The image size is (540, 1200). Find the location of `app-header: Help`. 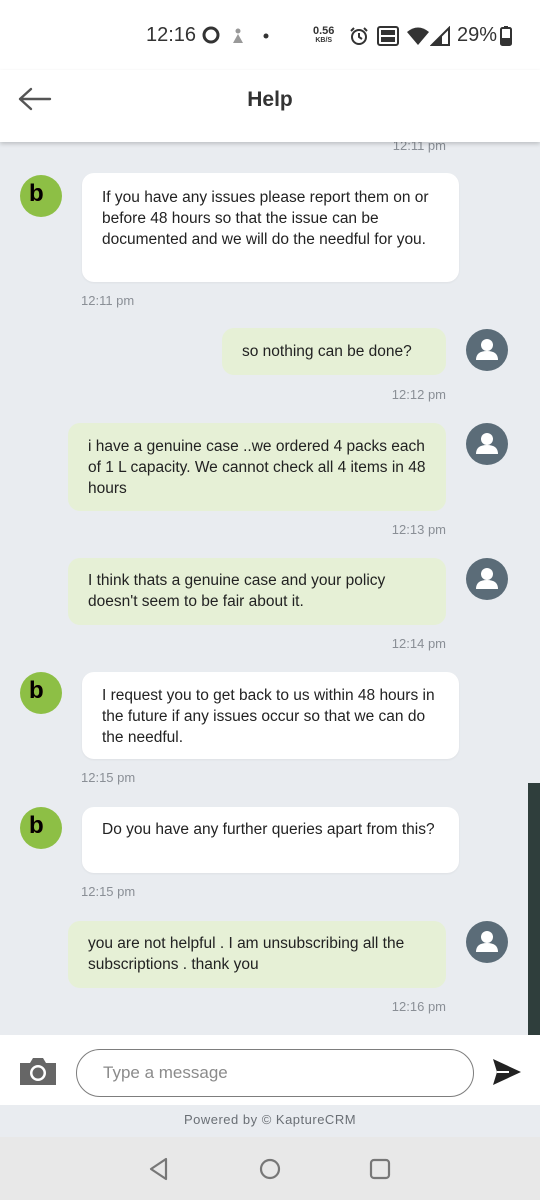

app-header: Help is located at coordinates (270, 106).